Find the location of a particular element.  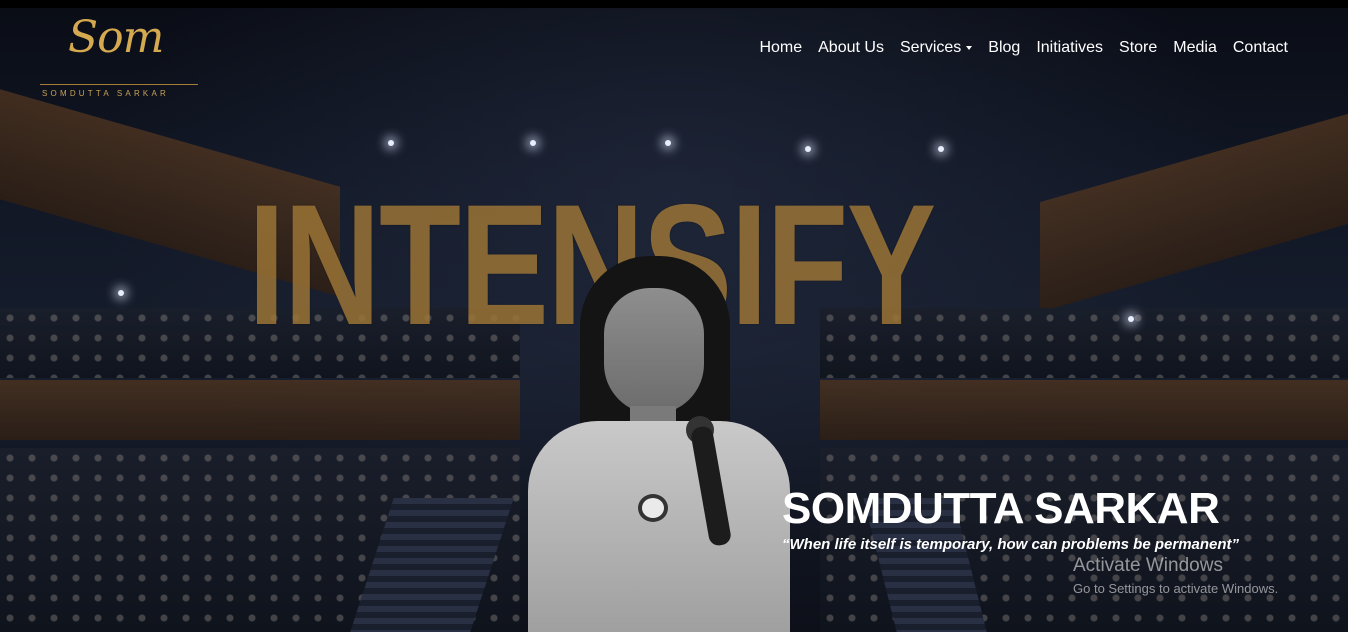

nav-media: Media is located at coordinates (1195, 48).